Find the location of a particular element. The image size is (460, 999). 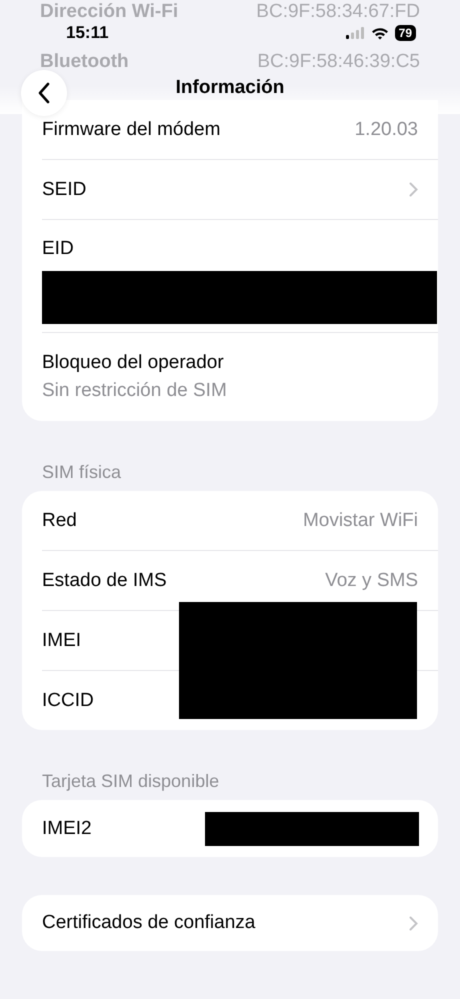

row-label: Certificados de confianza is located at coordinates (149, 923).